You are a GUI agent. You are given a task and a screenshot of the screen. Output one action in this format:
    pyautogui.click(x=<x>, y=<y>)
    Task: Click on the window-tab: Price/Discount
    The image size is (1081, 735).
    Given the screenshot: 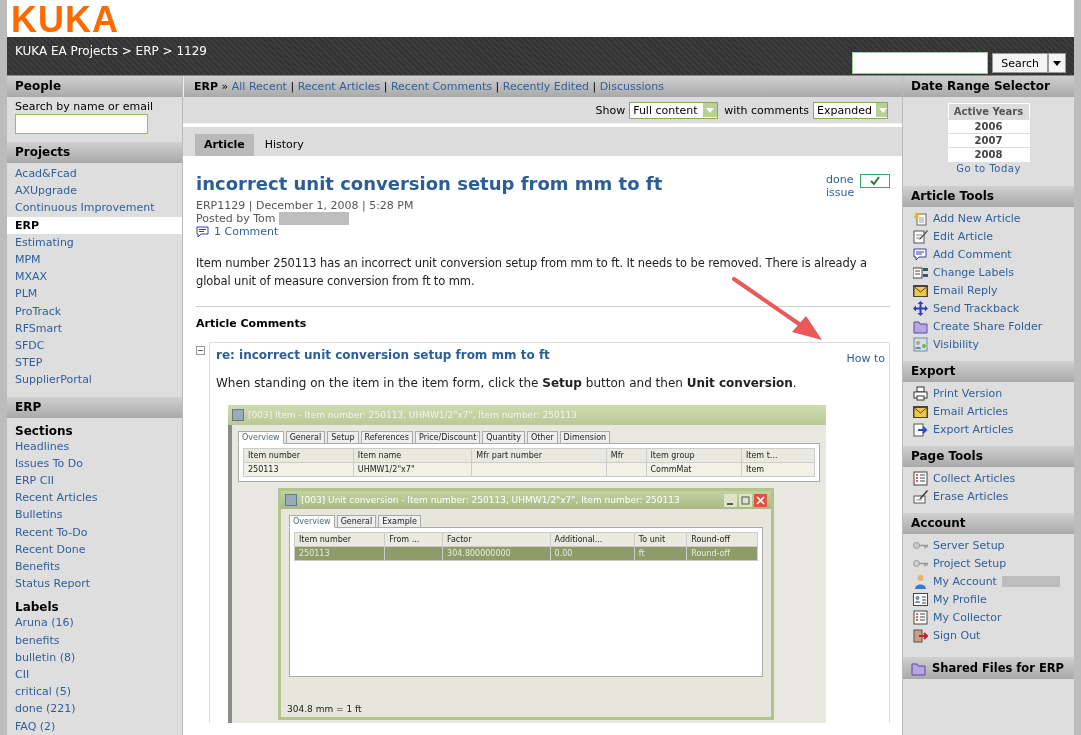 What is the action you would take?
    pyautogui.click(x=447, y=437)
    